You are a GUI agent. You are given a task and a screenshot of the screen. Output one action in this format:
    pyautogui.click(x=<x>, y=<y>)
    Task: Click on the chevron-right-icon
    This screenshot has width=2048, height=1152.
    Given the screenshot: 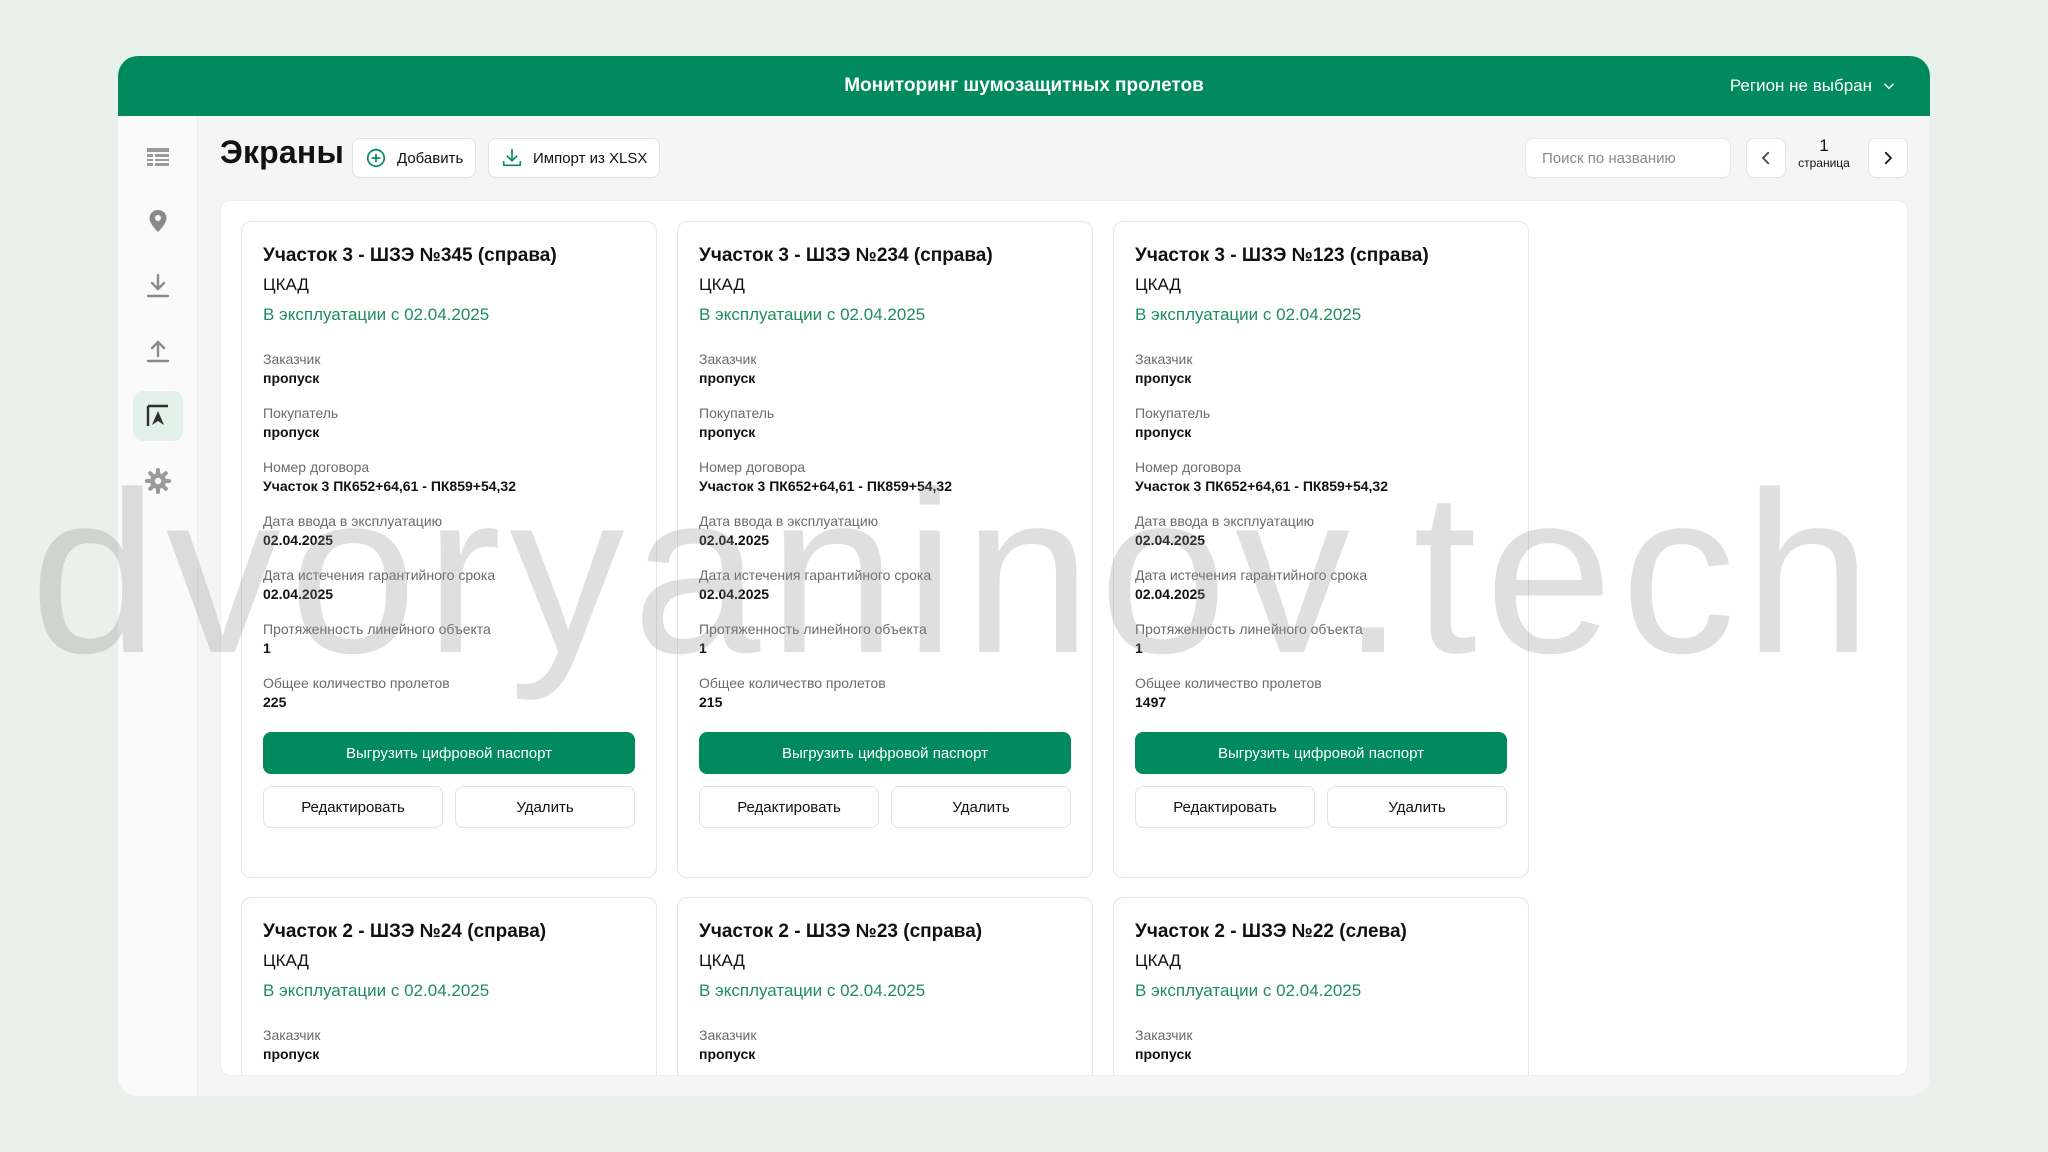 What is the action you would take?
    pyautogui.click(x=1888, y=158)
    